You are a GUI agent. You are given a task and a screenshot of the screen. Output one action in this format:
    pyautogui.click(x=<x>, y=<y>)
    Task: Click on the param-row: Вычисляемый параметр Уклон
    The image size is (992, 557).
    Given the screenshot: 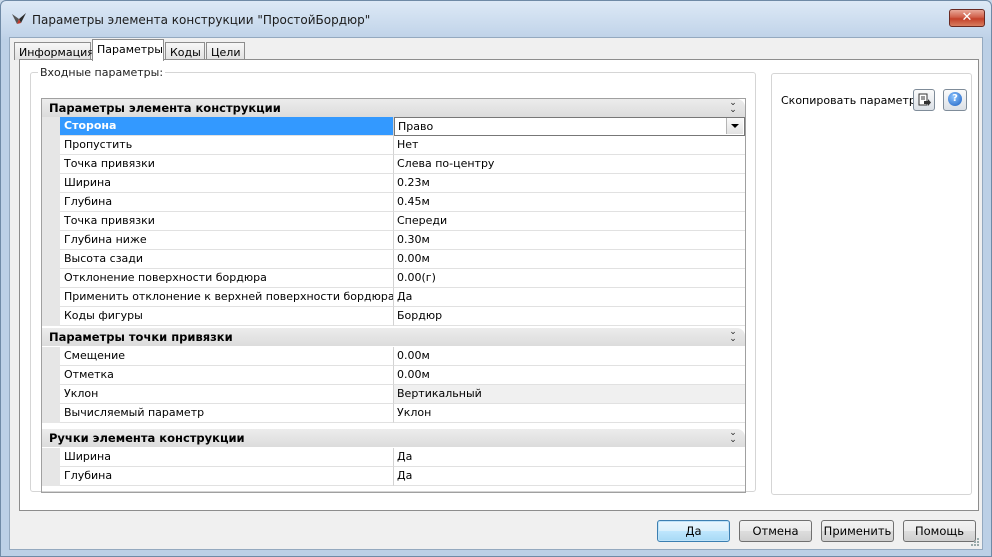 What is the action you would take?
    pyautogui.click(x=393, y=413)
    